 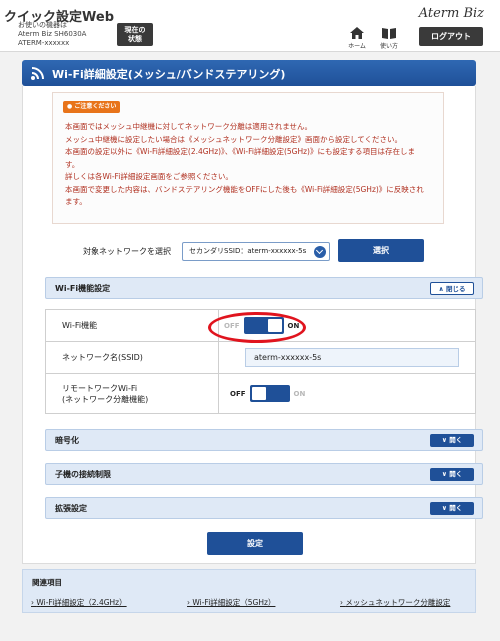 I want to click on remote-toggle-knob, so click(x=258, y=393).